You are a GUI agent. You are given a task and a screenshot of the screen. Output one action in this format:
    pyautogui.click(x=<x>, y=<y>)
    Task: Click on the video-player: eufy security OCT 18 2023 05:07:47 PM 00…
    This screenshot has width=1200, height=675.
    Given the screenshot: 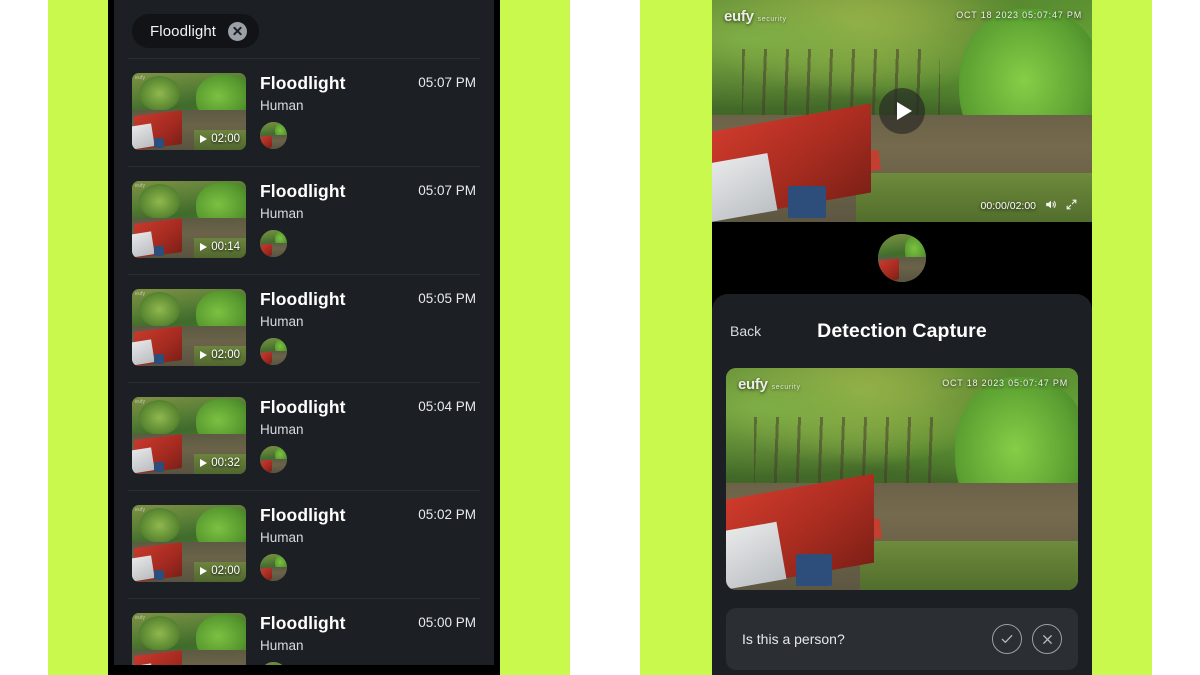 What is the action you would take?
    pyautogui.click(x=902, y=111)
    